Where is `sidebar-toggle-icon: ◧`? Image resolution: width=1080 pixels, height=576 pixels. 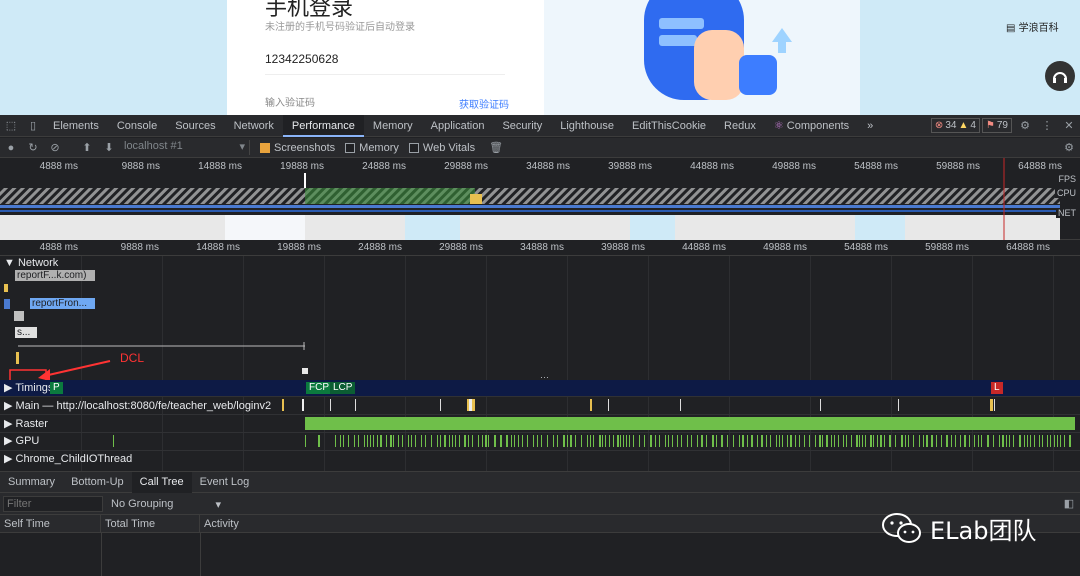 sidebar-toggle-icon: ◧ is located at coordinates (1069, 503).